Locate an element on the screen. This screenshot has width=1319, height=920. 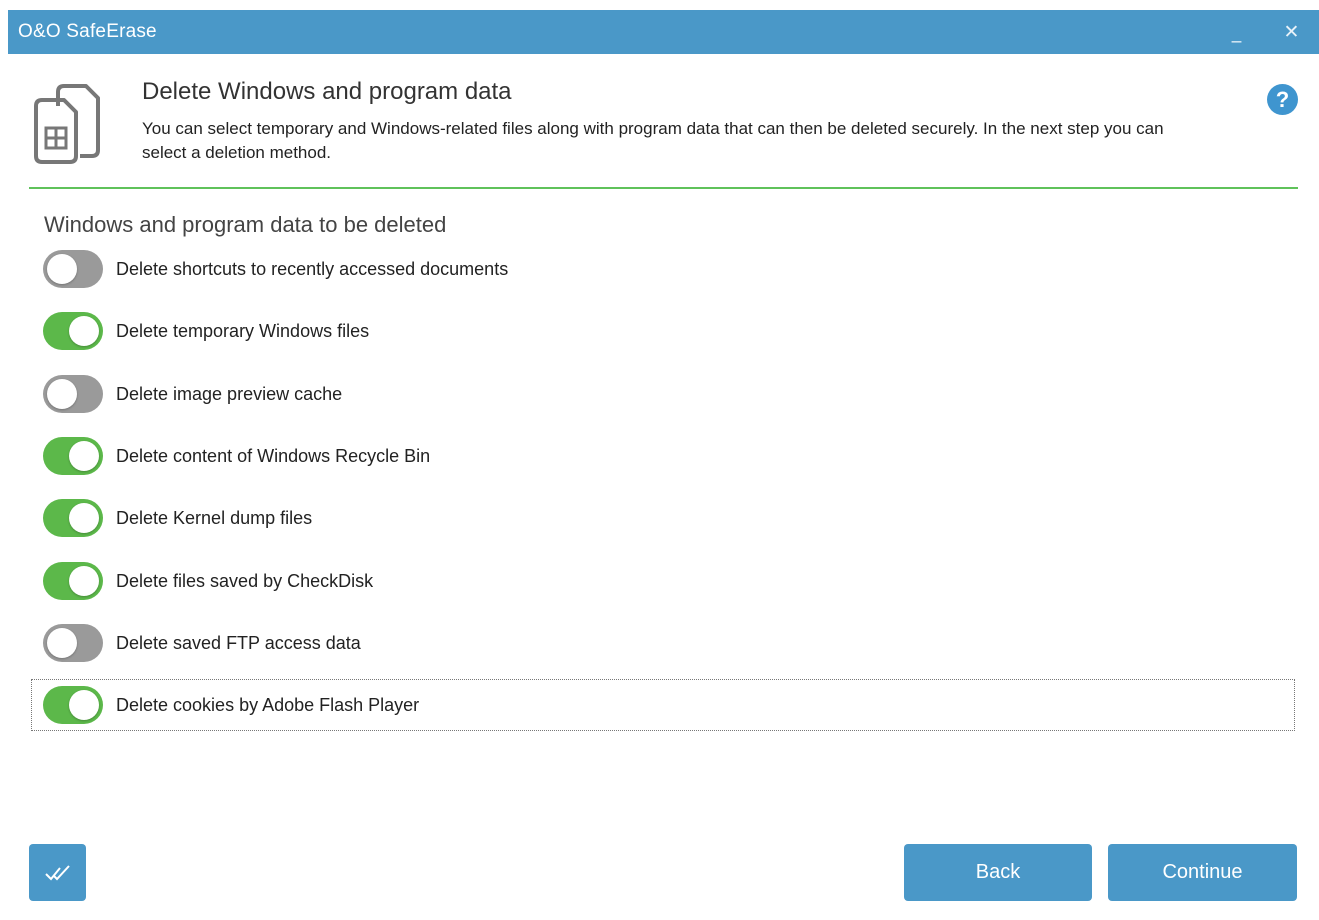
select-all-button is located at coordinates (57, 872).